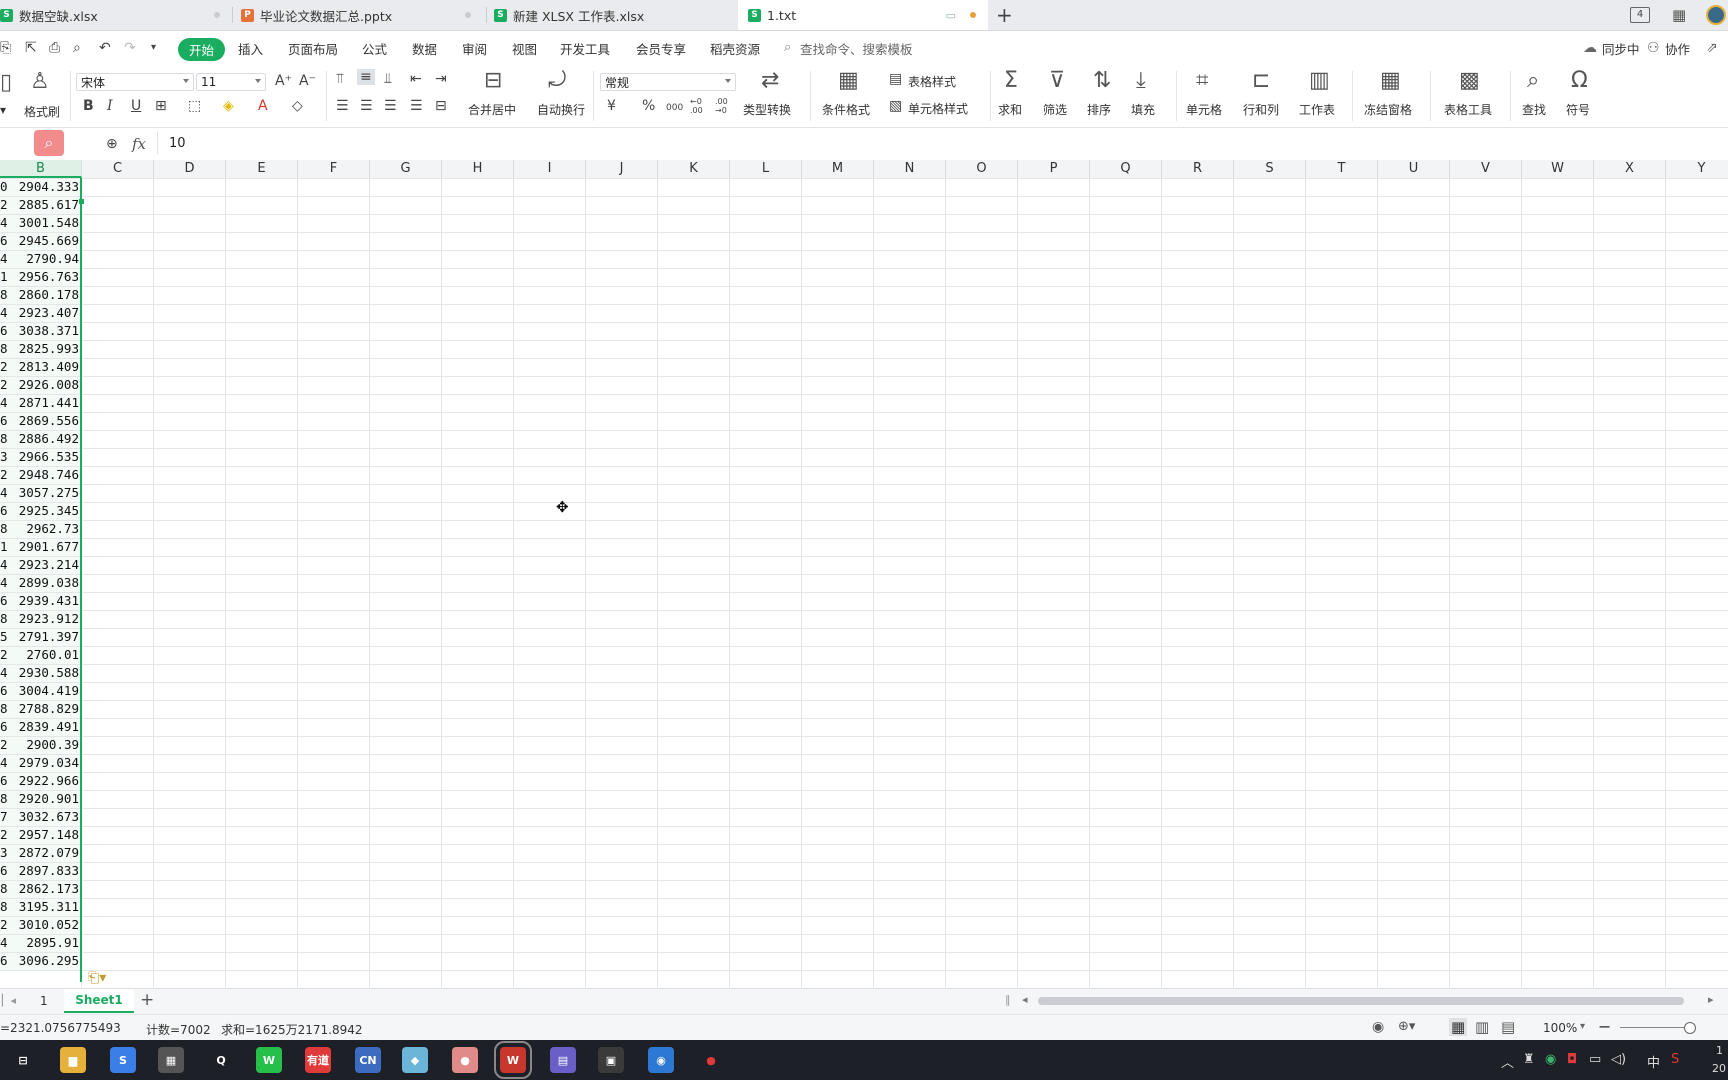 Image resolution: width=1728 pixels, height=1080 pixels. I want to click on taskbar-task-view-icon: ⊟, so click(23, 1060).